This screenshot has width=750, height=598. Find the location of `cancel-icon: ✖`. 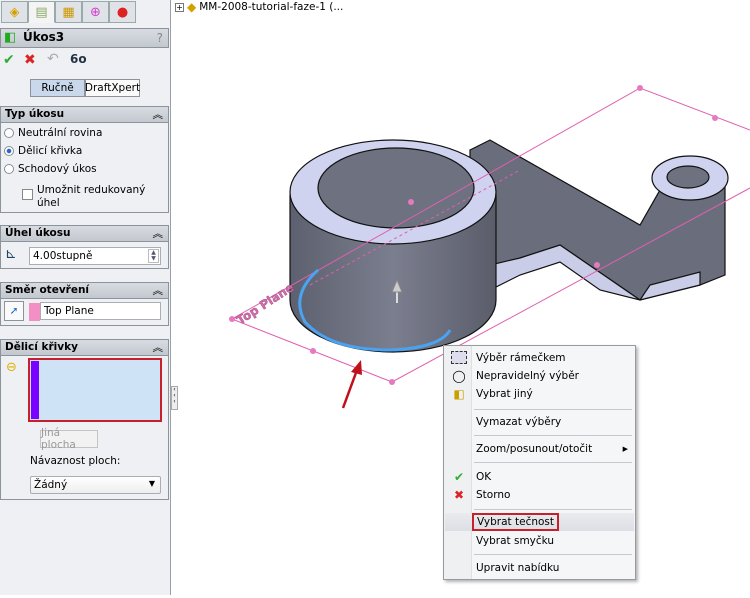

cancel-icon: ✖ is located at coordinates (459, 495).